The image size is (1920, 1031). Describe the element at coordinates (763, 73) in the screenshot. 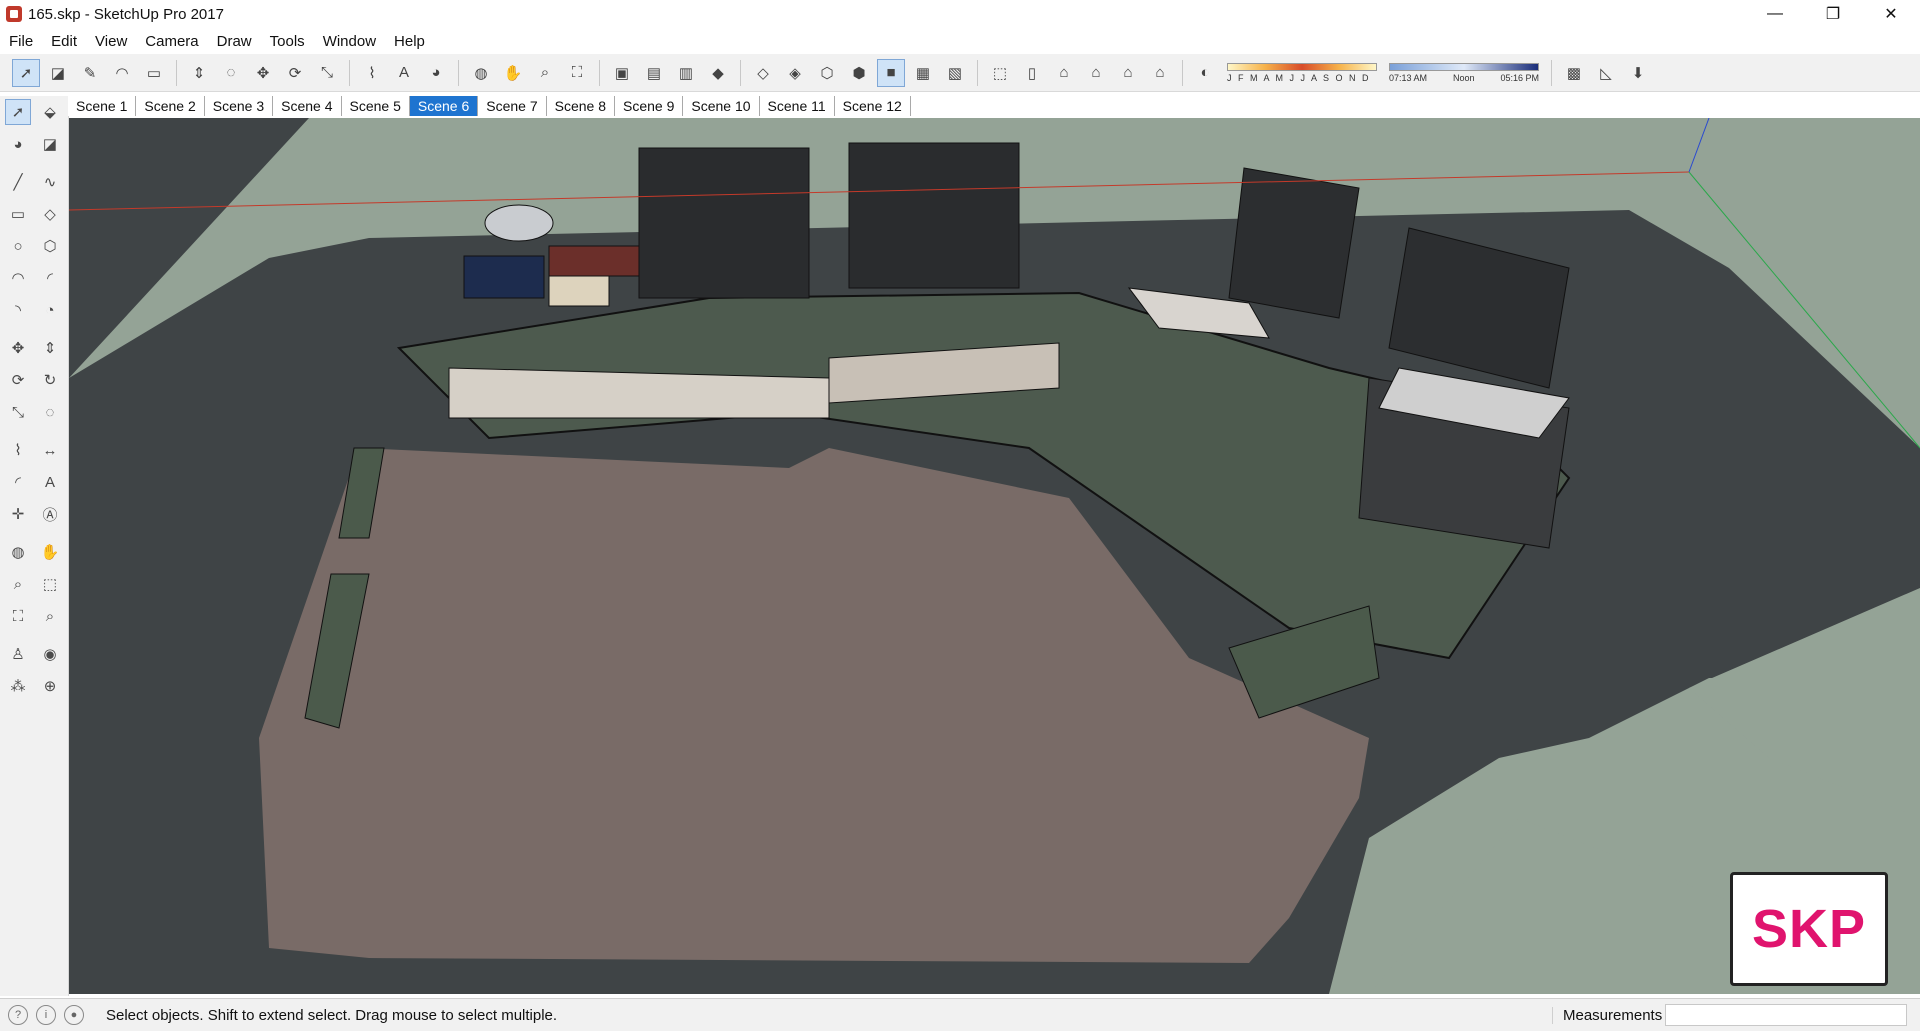

I see `xray-style-icon: ◇` at that location.